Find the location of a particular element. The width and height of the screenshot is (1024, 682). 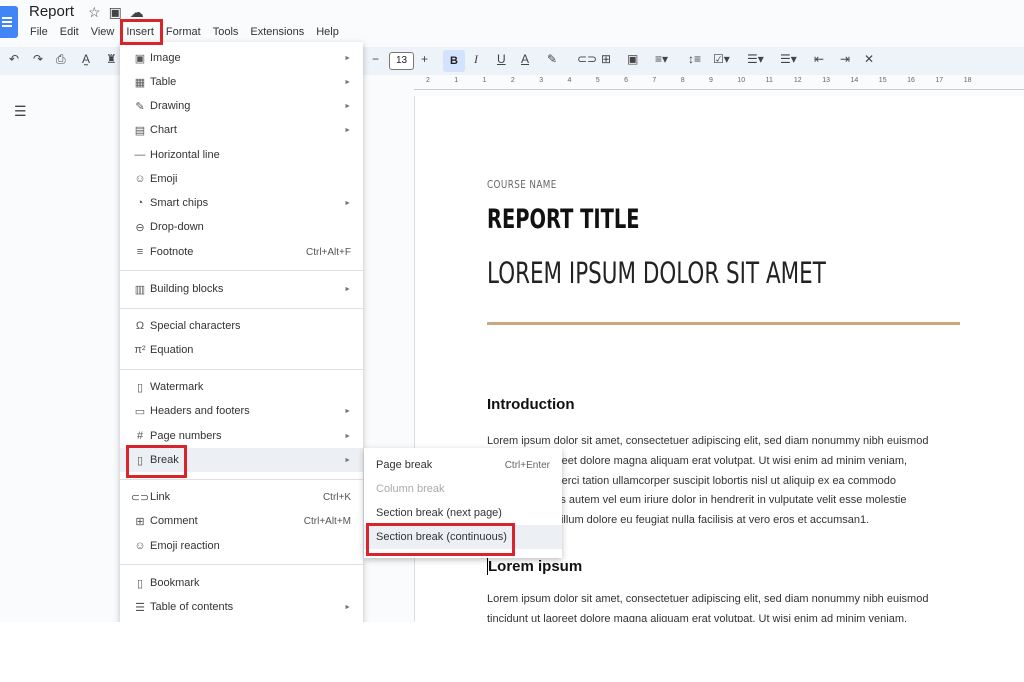

ruler-tick-label: 12 is located at coordinates (797, 80).